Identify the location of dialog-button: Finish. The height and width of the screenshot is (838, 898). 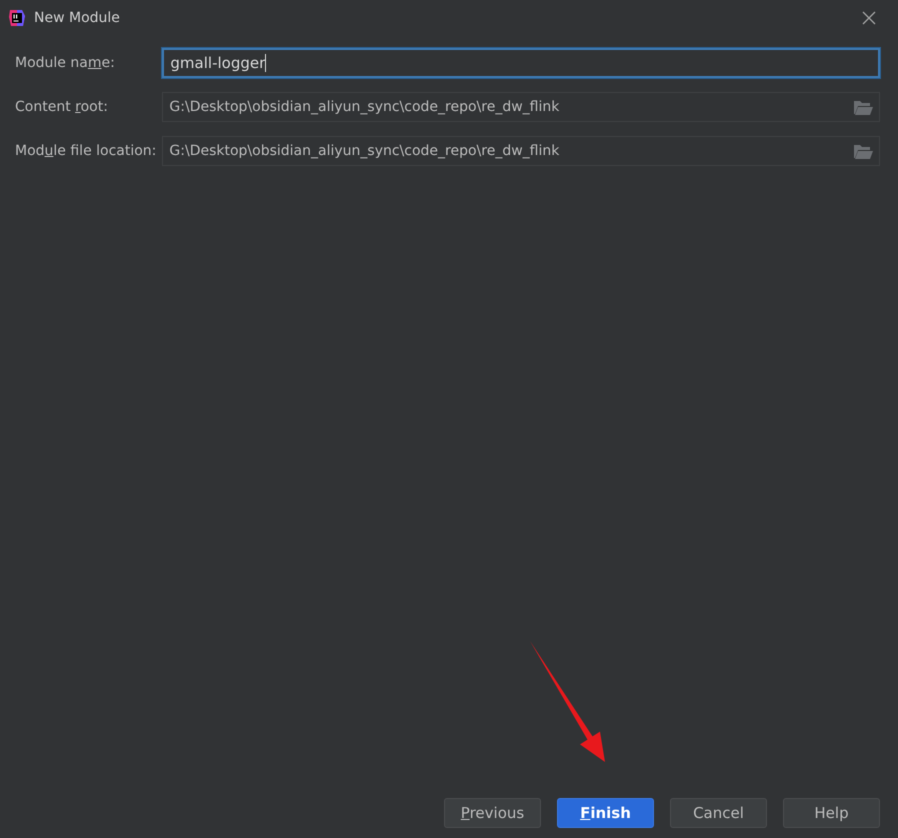
(605, 813).